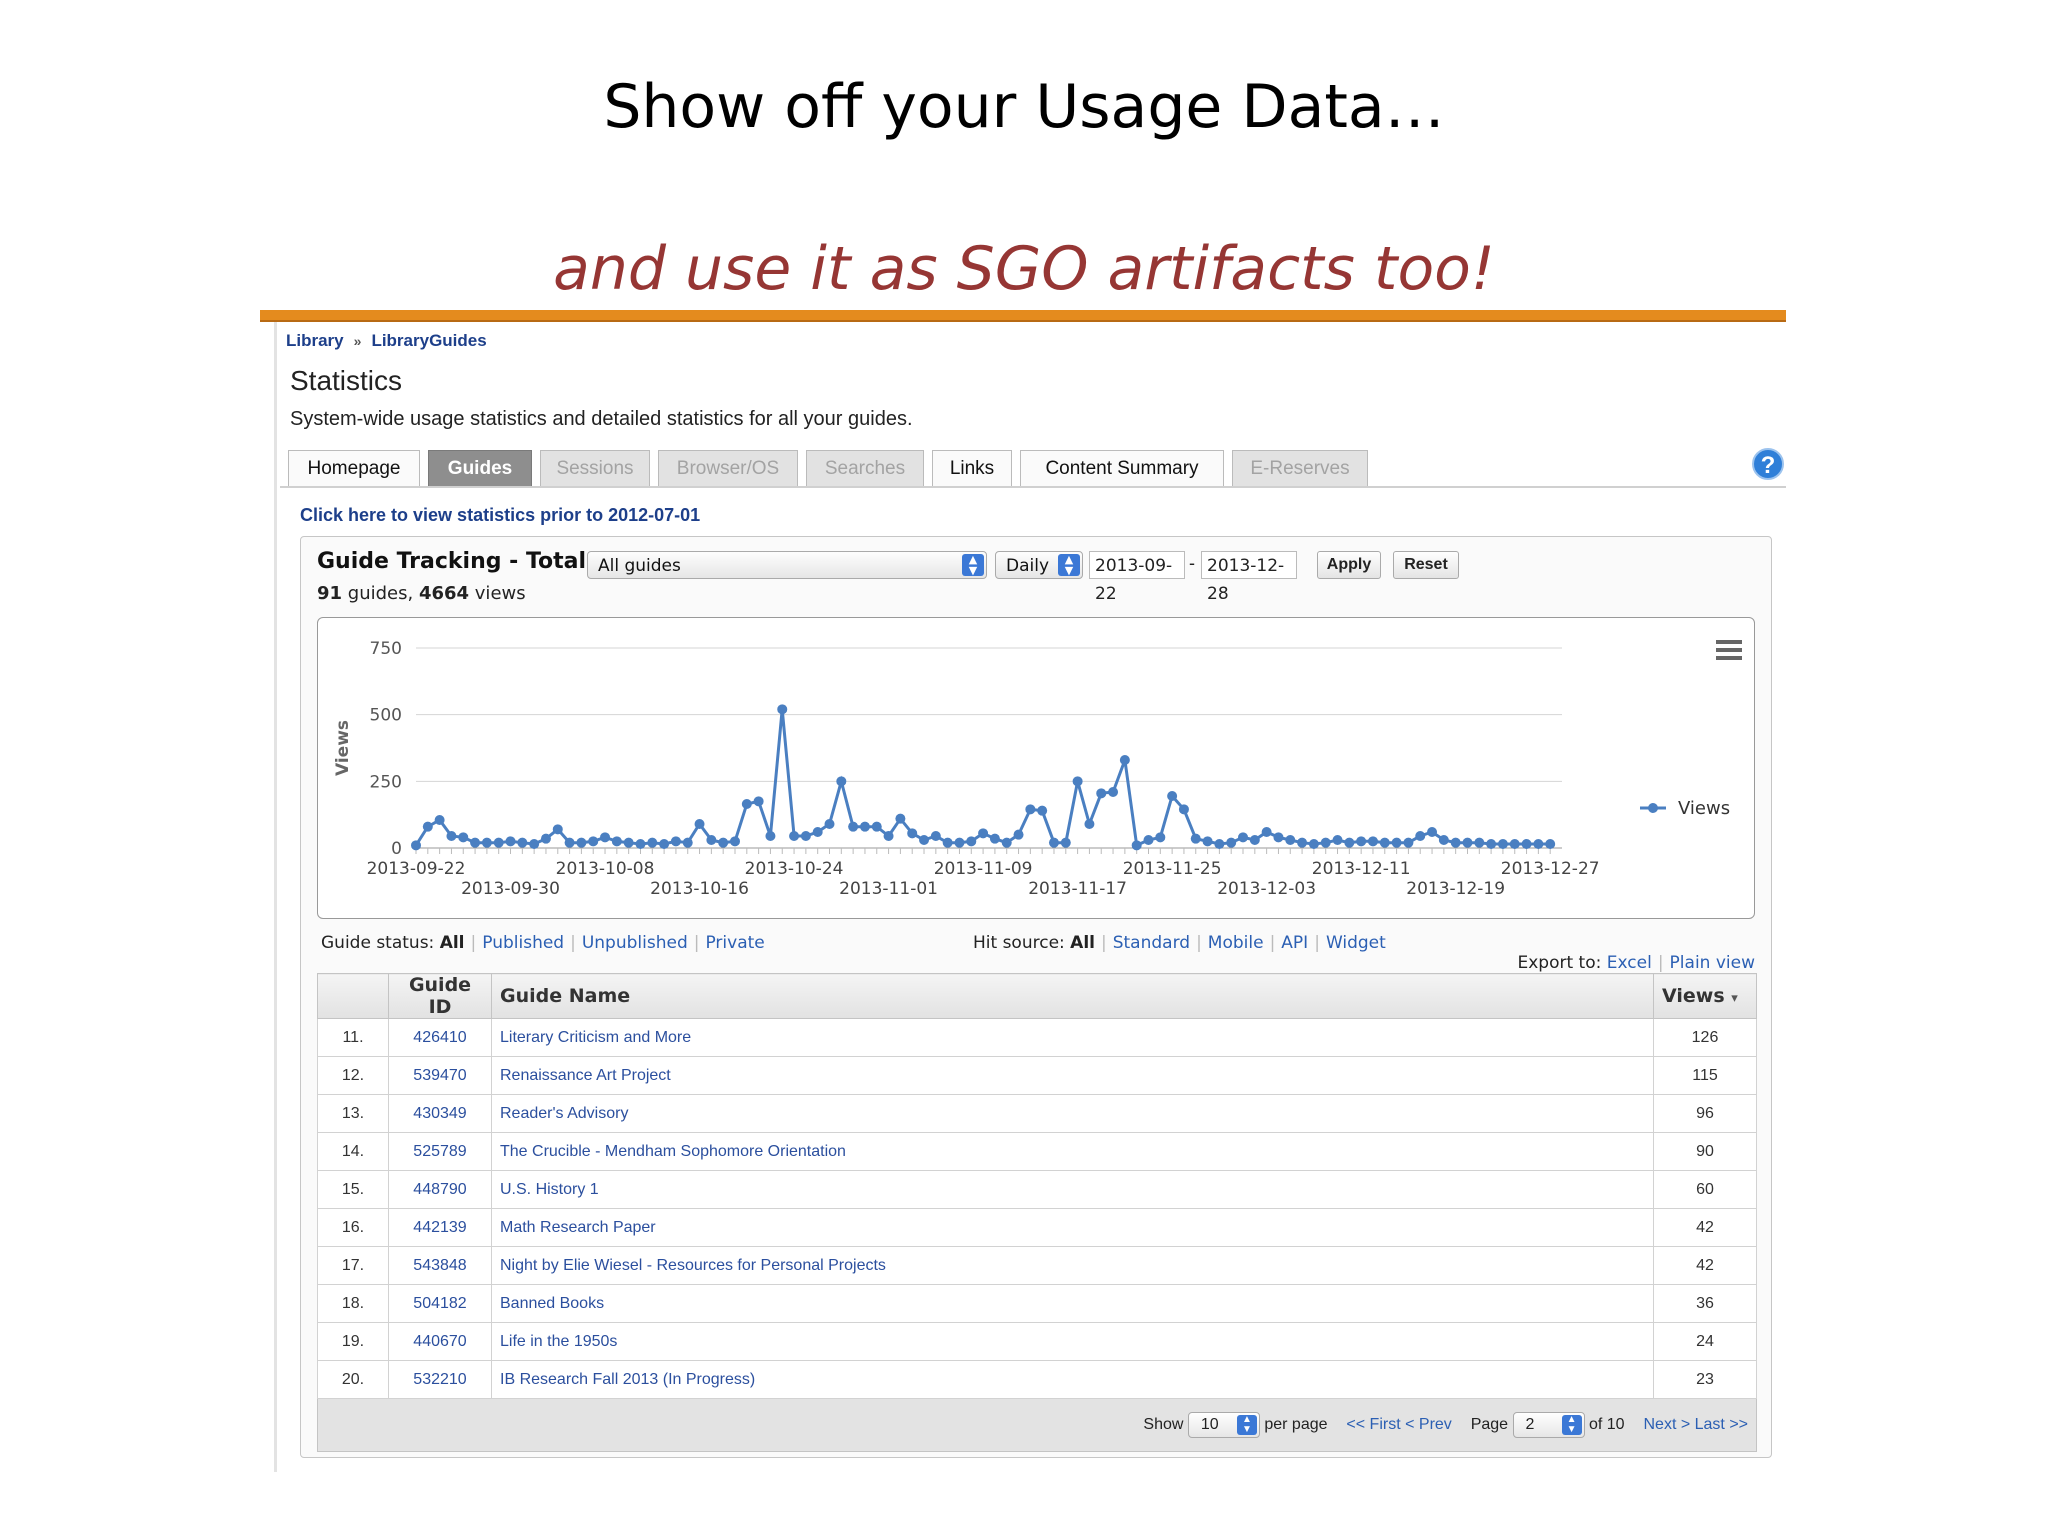 Image resolution: width=2048 pixels, height=1536 pixels. I want to click on header-views-label: Views, so click(1693, 996).